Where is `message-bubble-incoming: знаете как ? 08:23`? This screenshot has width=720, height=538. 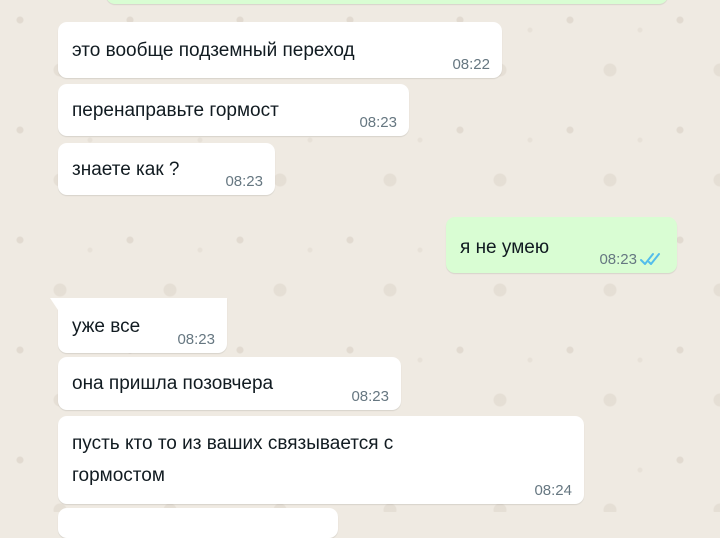
message-bubble-incoming: знаете как ? 08:23 is located at coordinates (166, 169).